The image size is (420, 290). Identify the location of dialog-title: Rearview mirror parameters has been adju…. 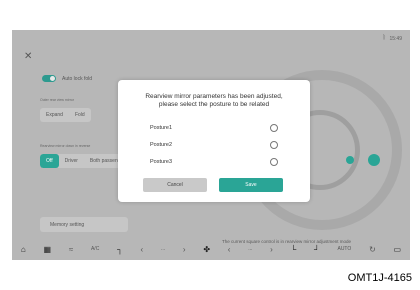
(214, 101).